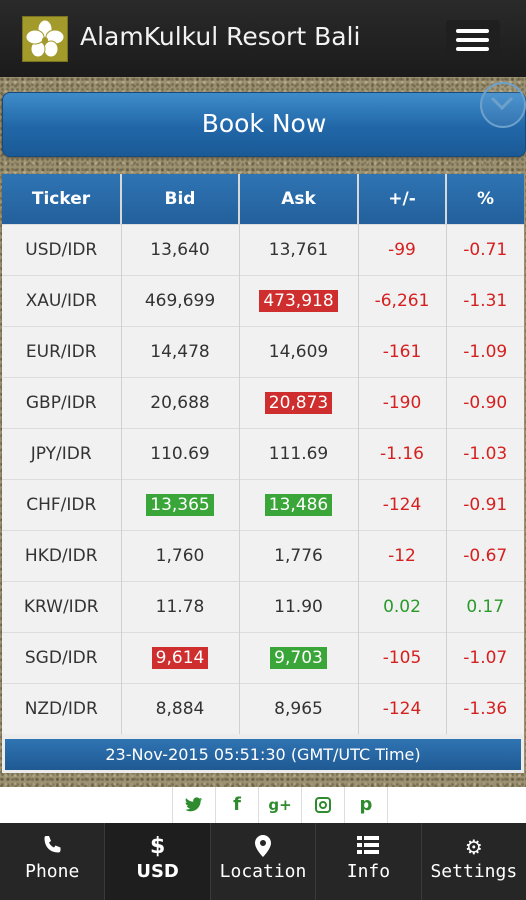  I want to click on change-cell: -12, so click(402, 556).